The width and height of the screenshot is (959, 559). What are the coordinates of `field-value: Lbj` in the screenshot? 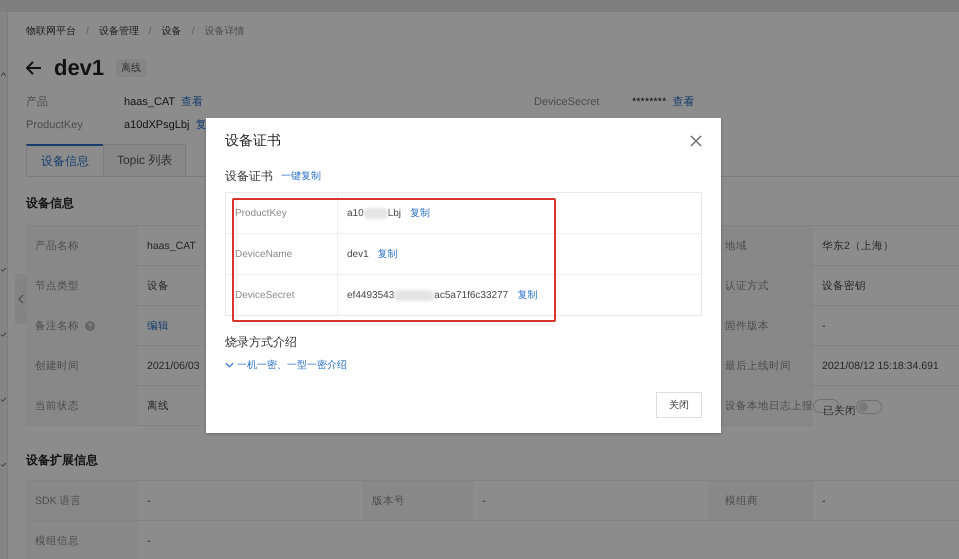 It's located at (395, 213).